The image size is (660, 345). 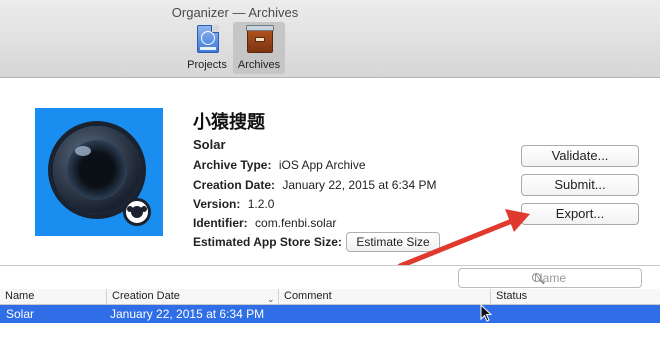 I want to click on row-creation-date: January 22, 2015 at 6:34 PM, so click(x=187, y=314).